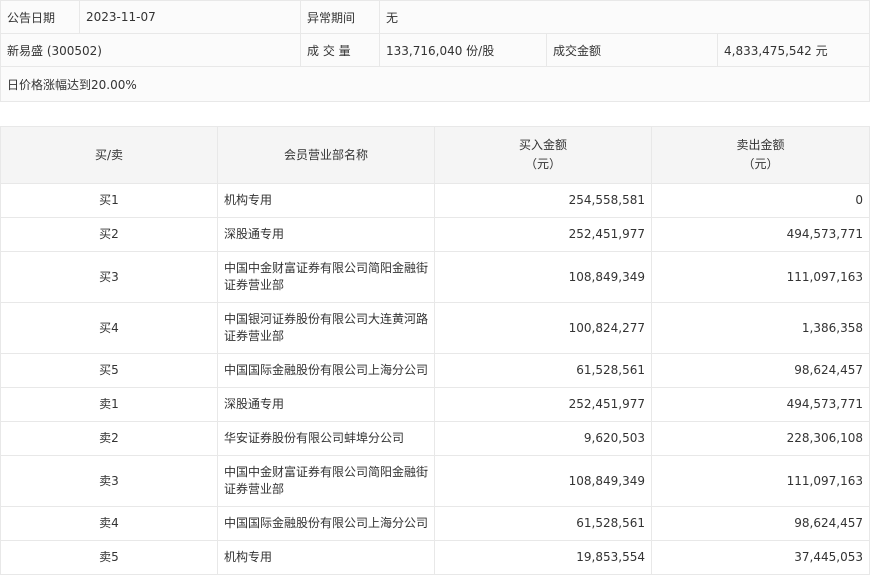 This screenshot has height=575, width=872. What do you see at coordinates (326, 438) in the screenshot?
I see `row-dept-name: 华安证券股份有限公司蚌埠分公司` at bounding box center [326, 438].